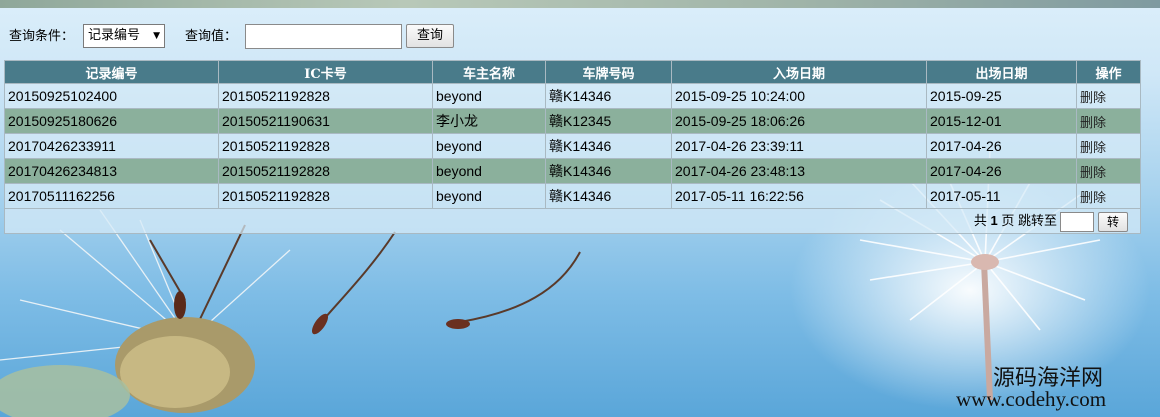 The width and height of the screenshot is (1160, 417). I want to click on total-pages: 1, so click(994, 221).